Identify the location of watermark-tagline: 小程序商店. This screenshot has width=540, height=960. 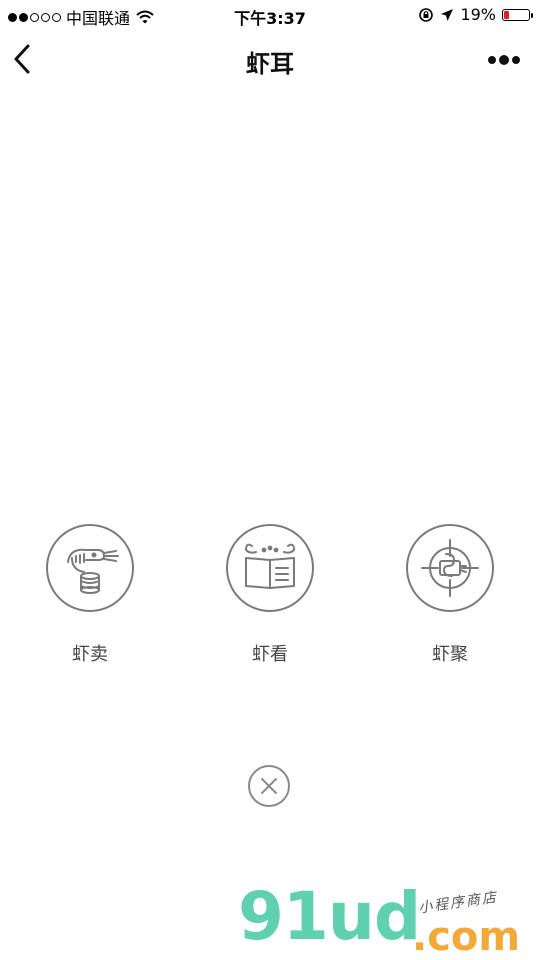
(458, 903).